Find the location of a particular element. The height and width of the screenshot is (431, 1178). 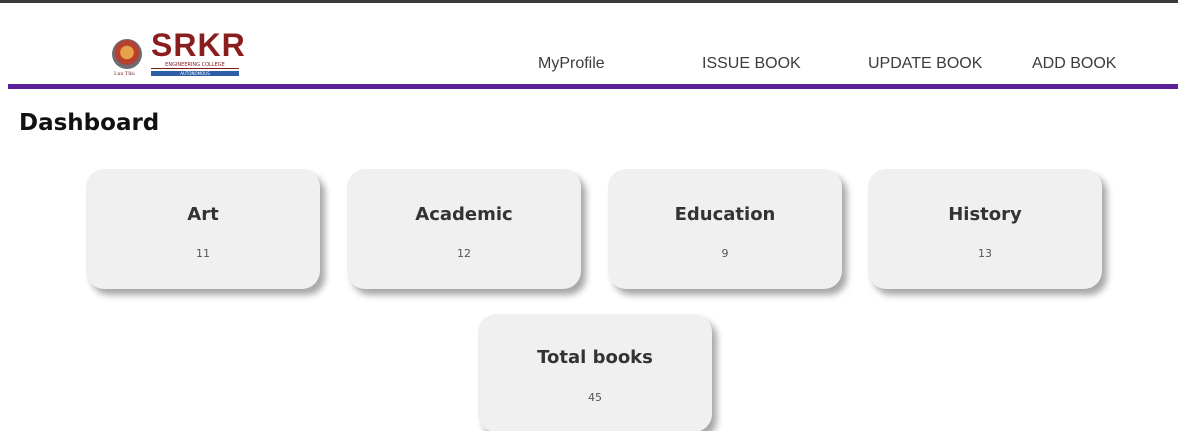

total-books-card: Total books 45 is located at coordinates (595, 372).